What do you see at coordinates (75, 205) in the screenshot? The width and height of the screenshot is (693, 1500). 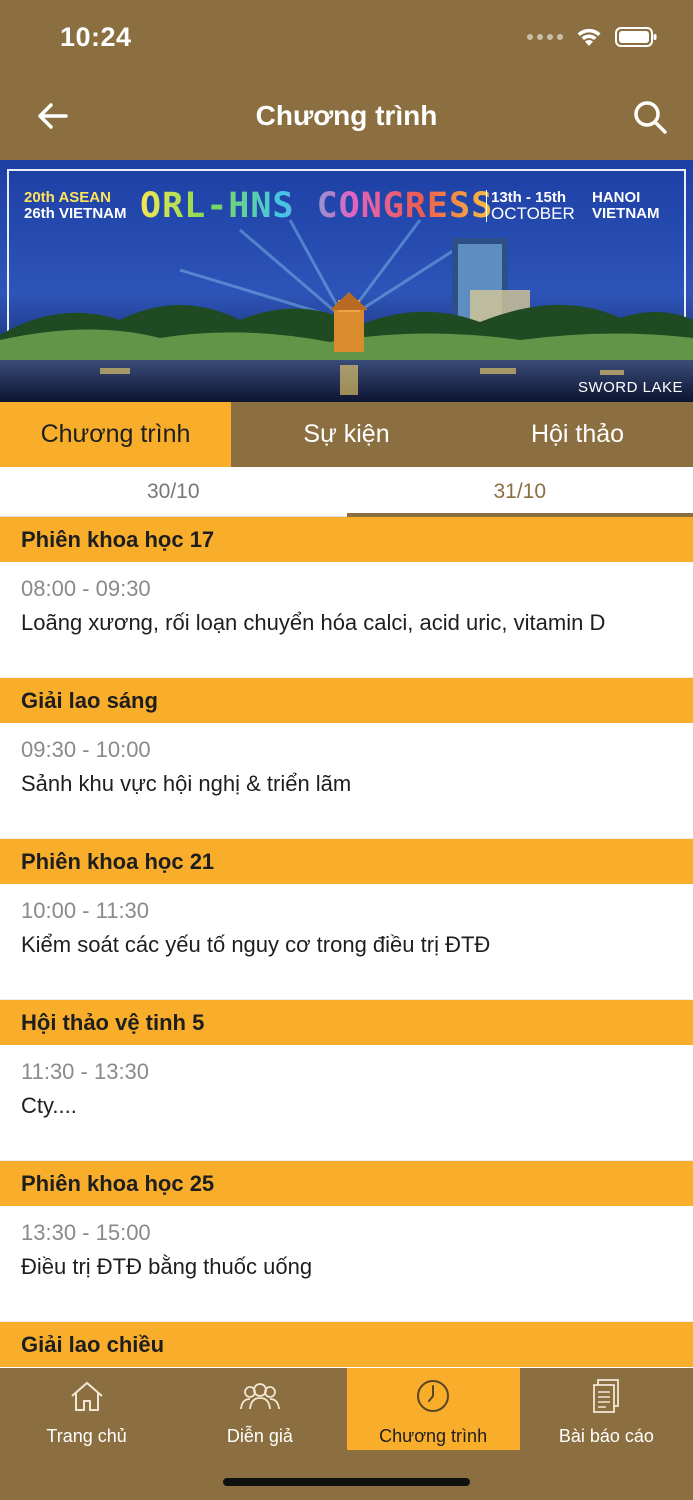 I see `banner-congress-edition: 20th ASEAN 26th VIETNAM` at bounding box center [75, 205].